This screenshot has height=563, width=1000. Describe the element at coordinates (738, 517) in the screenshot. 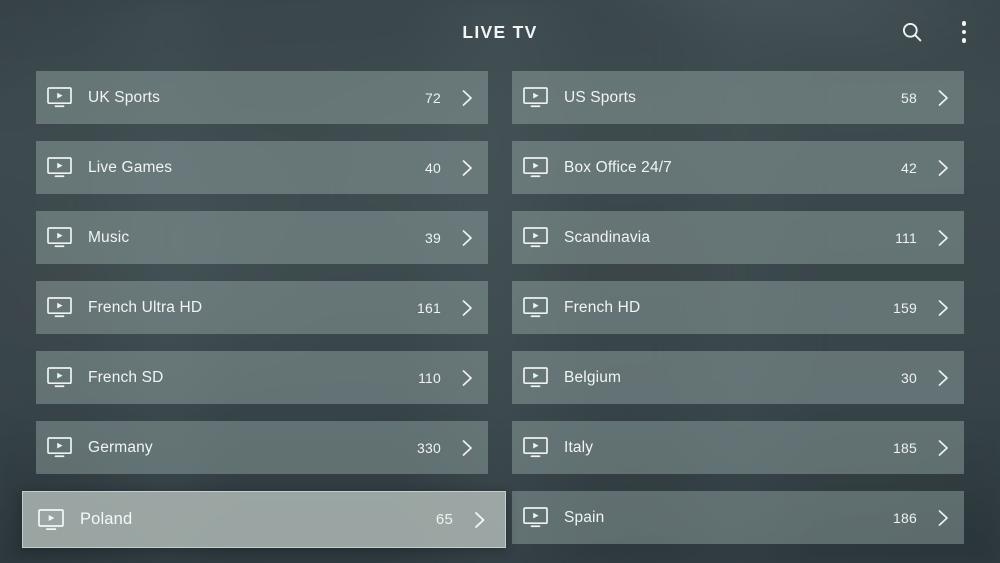

I see `category-row: Spain 186` at that location.